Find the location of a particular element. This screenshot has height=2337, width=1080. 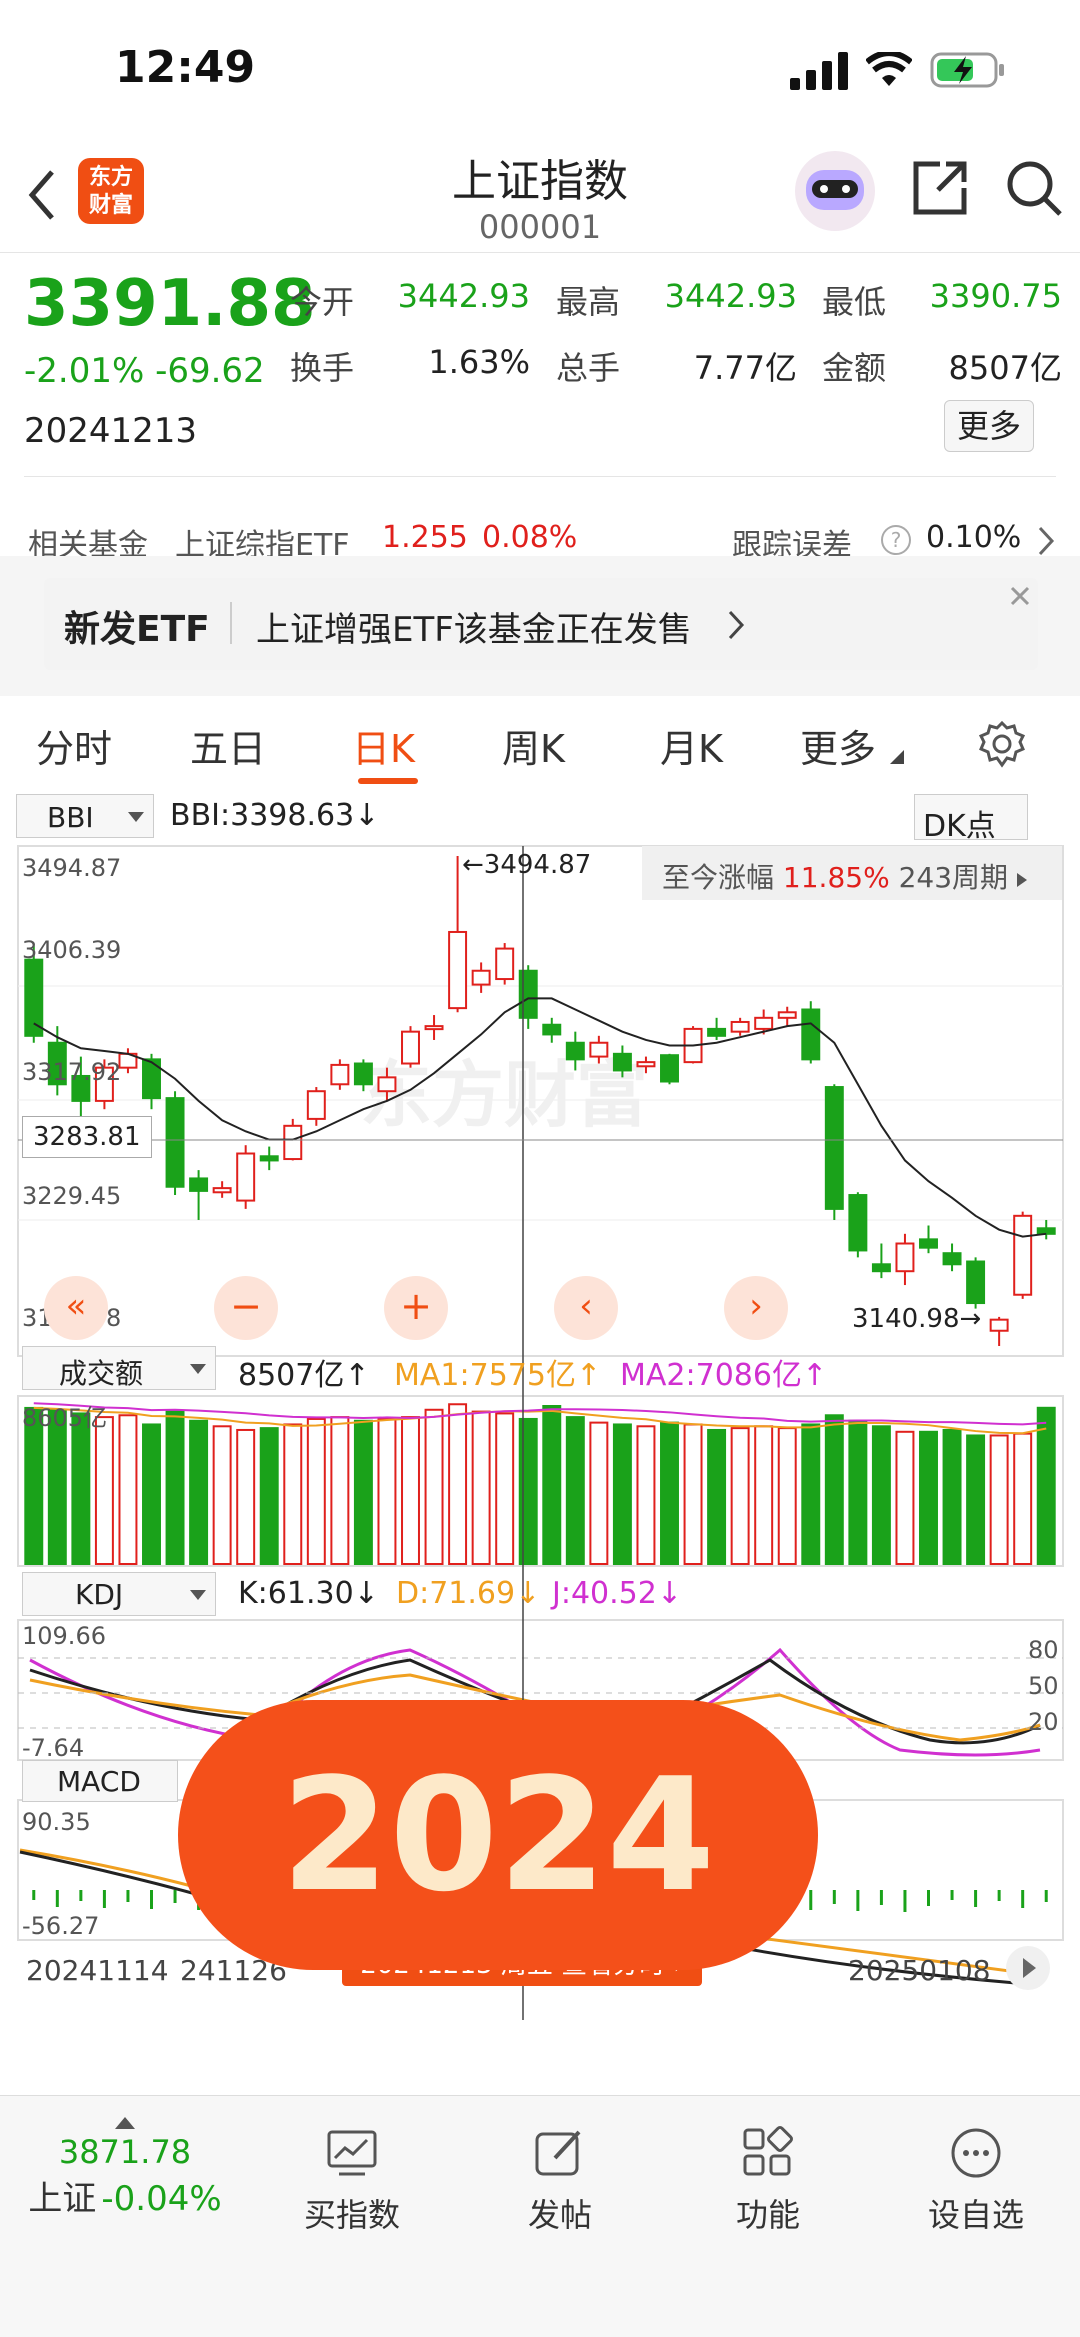

dk-point-button: DK点 is located at coordinates (971, 819).